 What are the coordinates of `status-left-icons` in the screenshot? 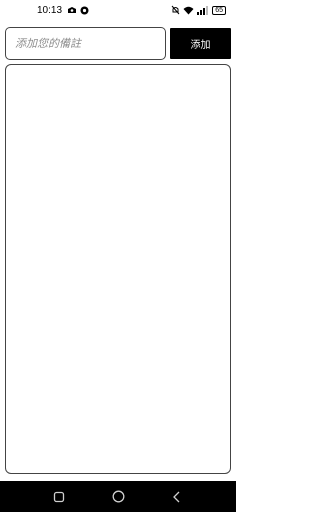 It's located at (78, 10).